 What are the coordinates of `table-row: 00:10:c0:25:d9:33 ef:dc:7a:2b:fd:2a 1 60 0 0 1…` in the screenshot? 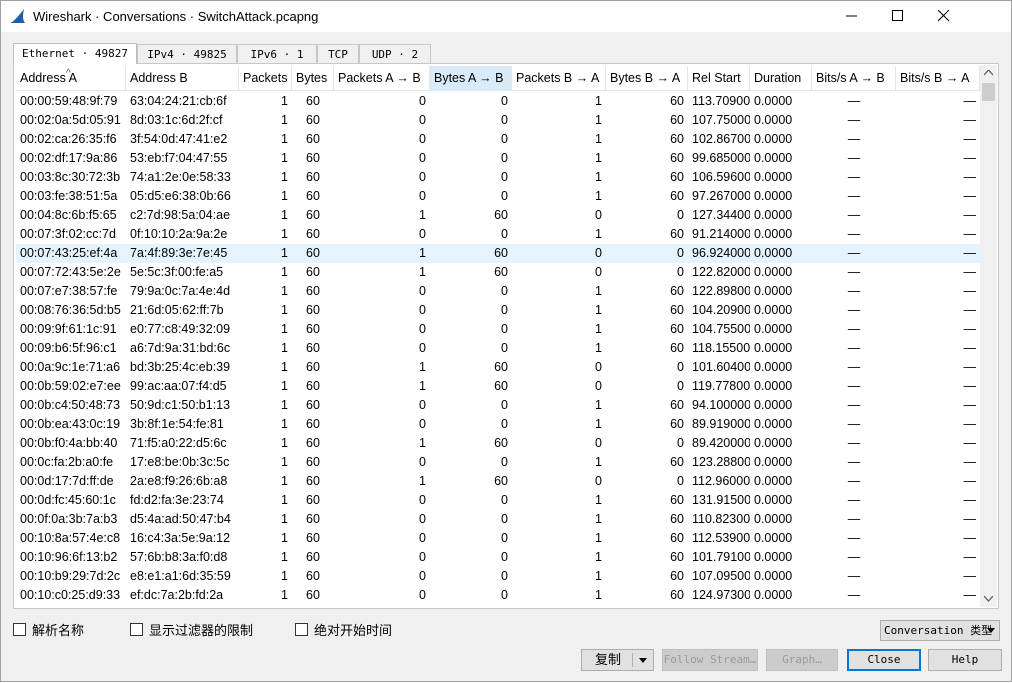 It's located at (498, 595).